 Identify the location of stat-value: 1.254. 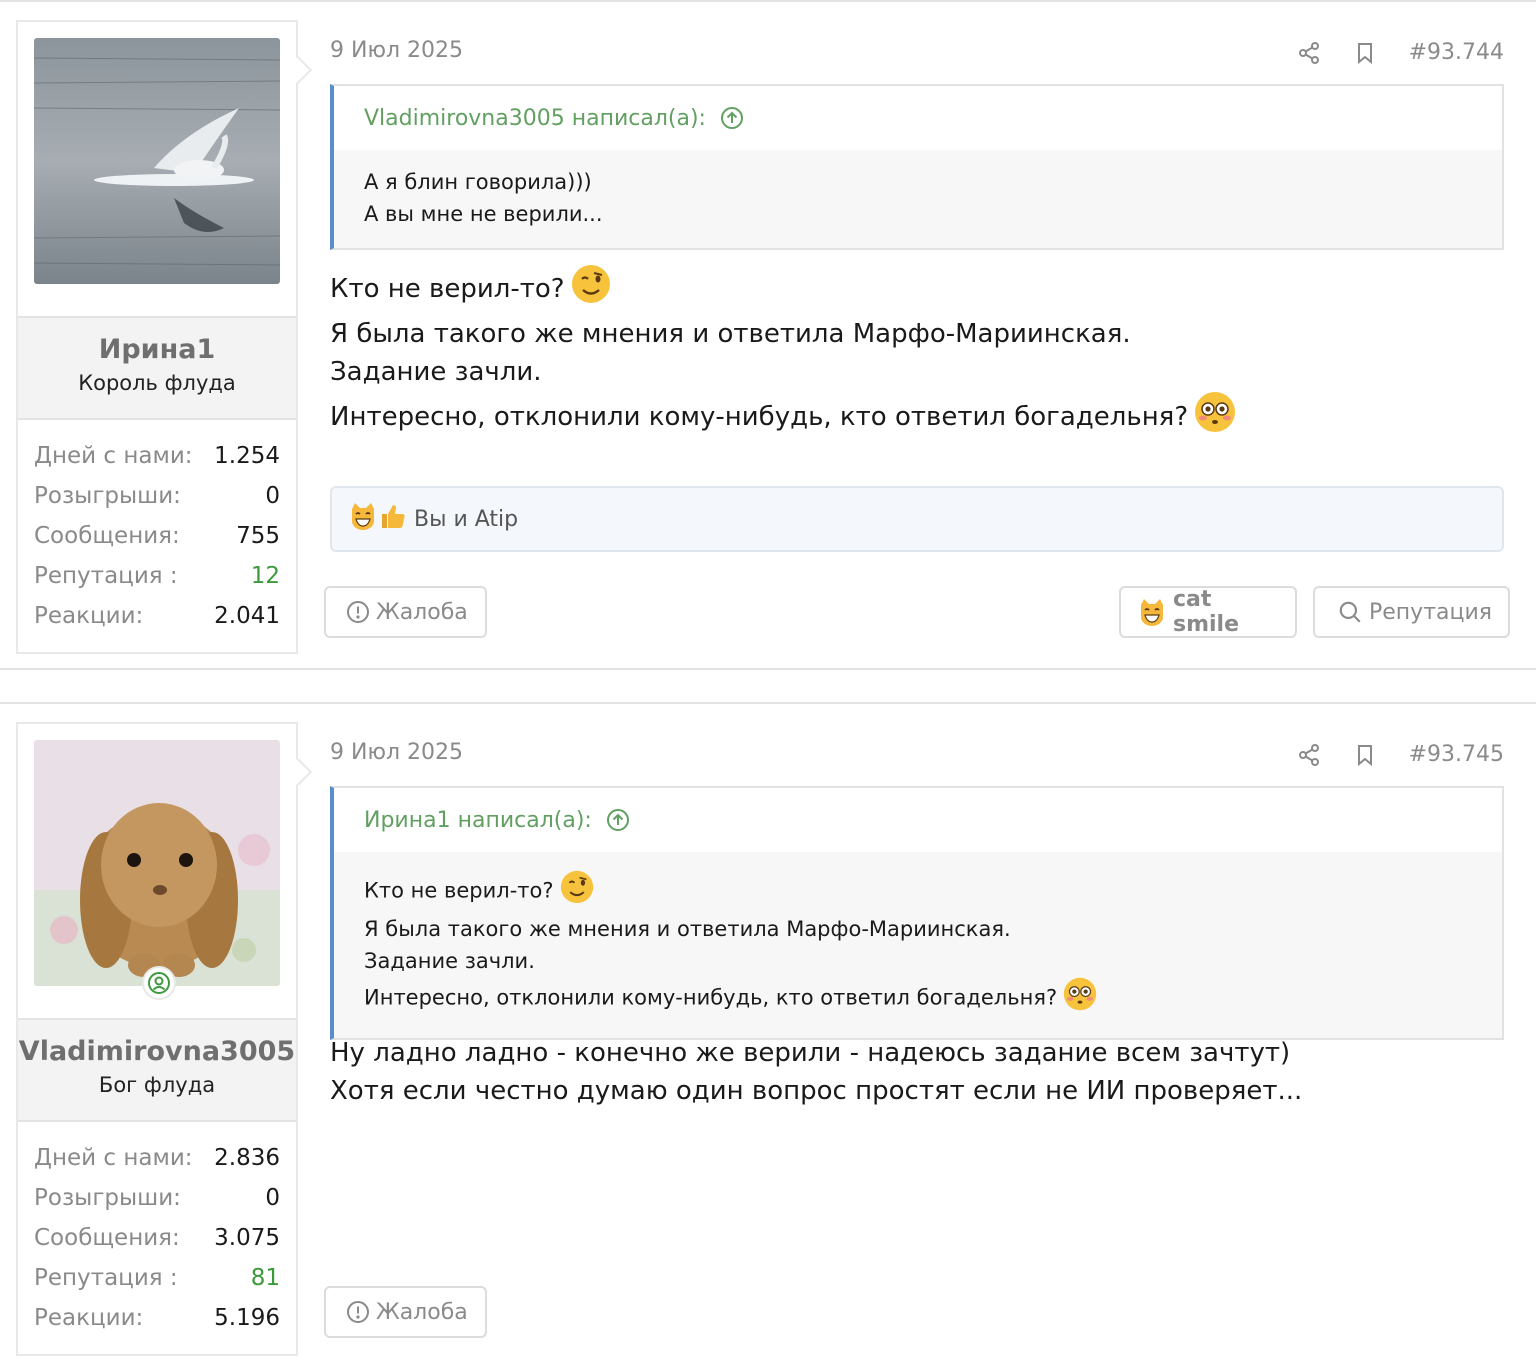
(247, 456).